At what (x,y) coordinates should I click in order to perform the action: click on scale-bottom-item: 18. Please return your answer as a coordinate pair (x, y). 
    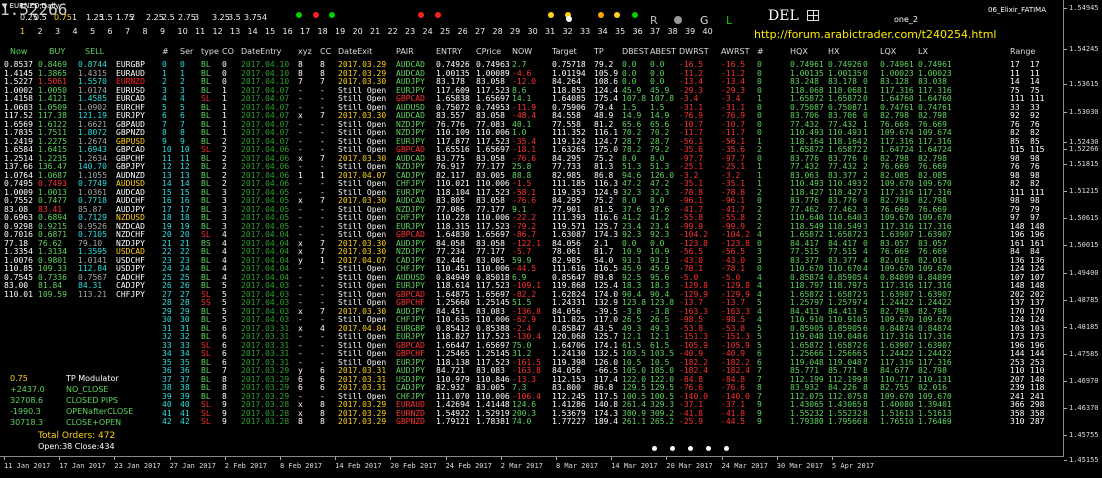
    Looking at the image, I should click on (323, 31).